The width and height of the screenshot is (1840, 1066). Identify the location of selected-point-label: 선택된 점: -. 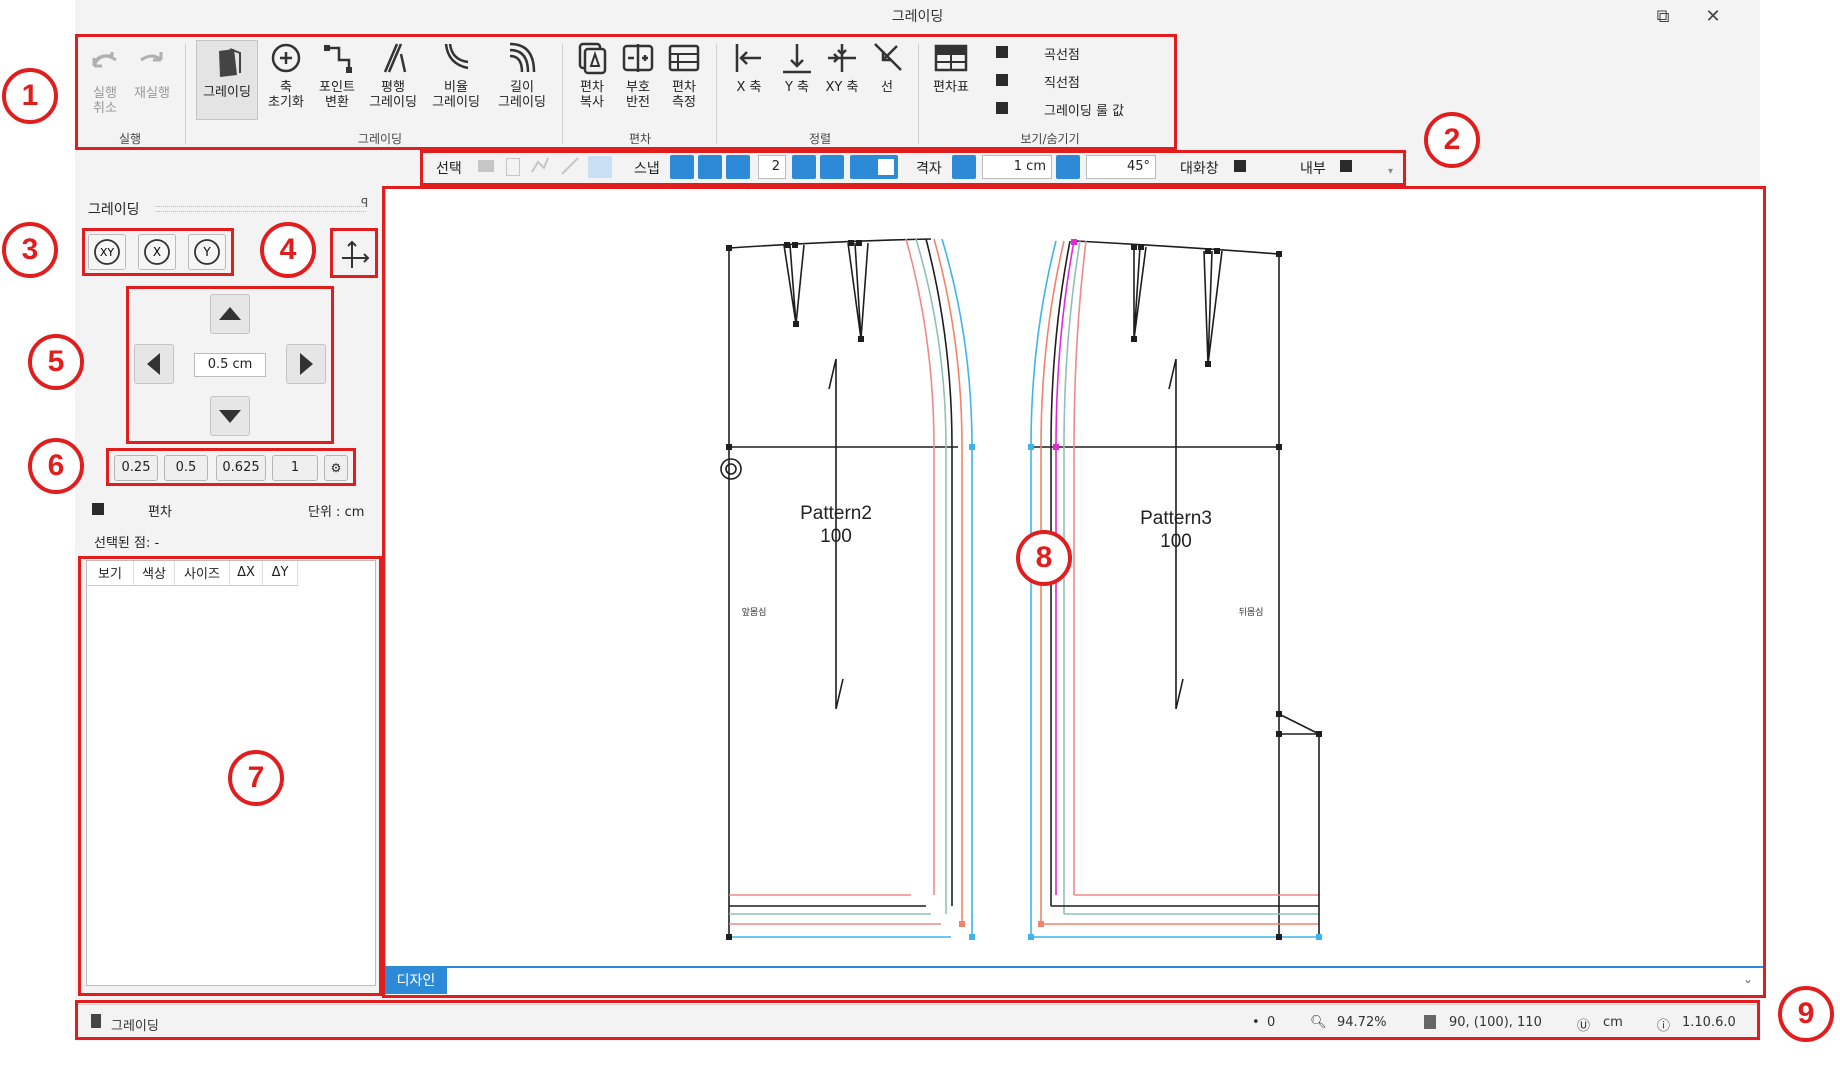
(127, 543).